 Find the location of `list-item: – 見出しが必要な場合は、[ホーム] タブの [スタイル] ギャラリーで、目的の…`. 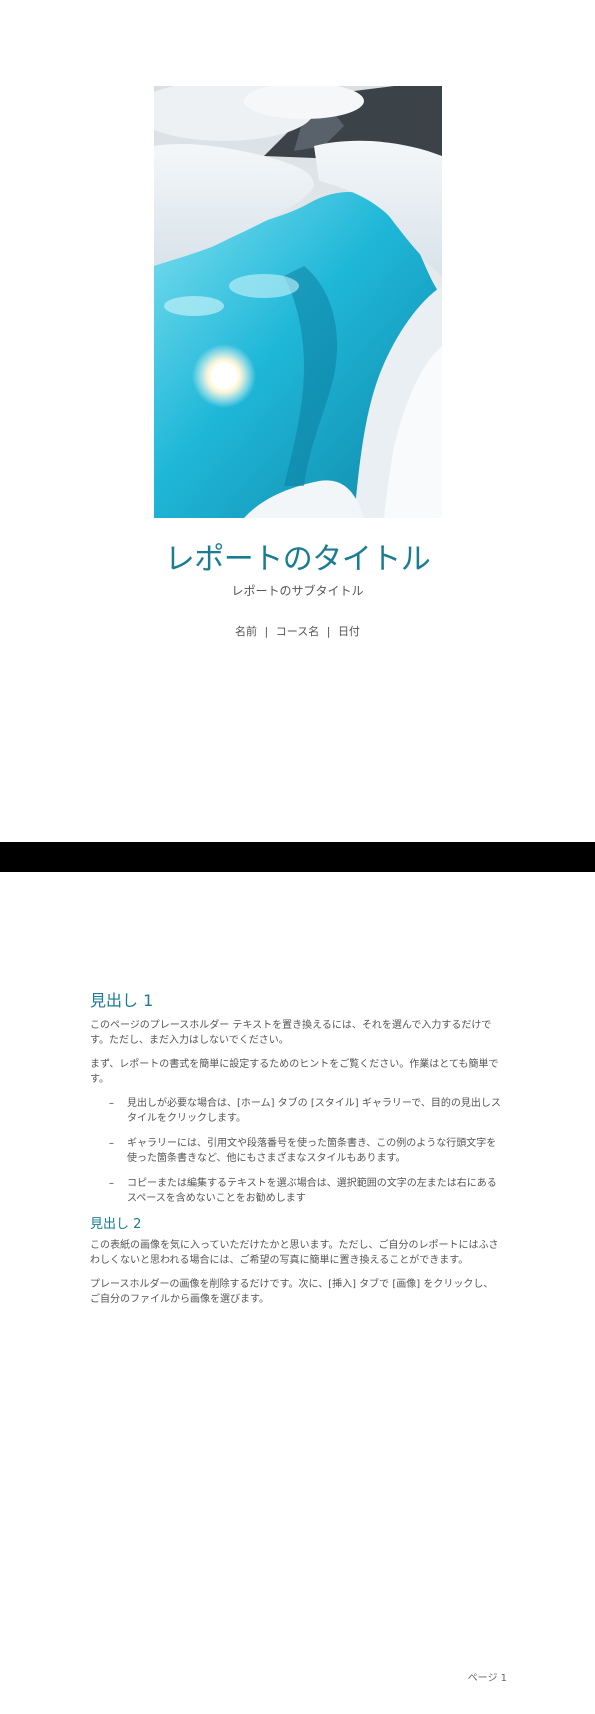

list-item: – 見出しが必要な場合は、[ホーム] タブの [スタイル] ギャラリーで、目的の… is located at coordinates (296, 1111).